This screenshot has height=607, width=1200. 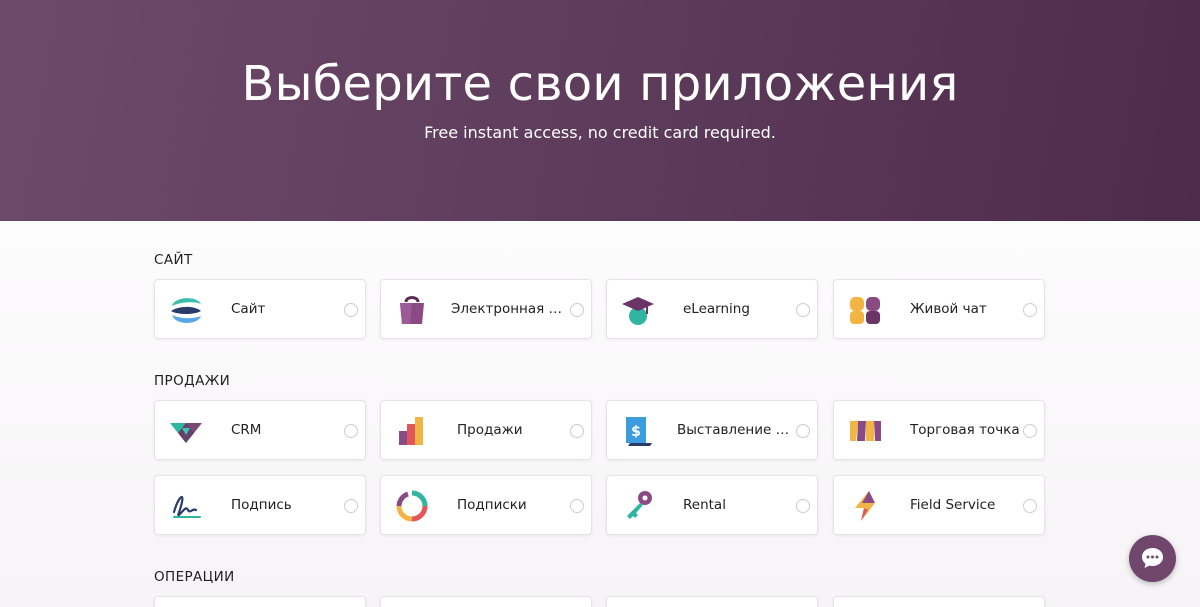 I want to click on pos-awning-icon, so click(x=865, y=431).